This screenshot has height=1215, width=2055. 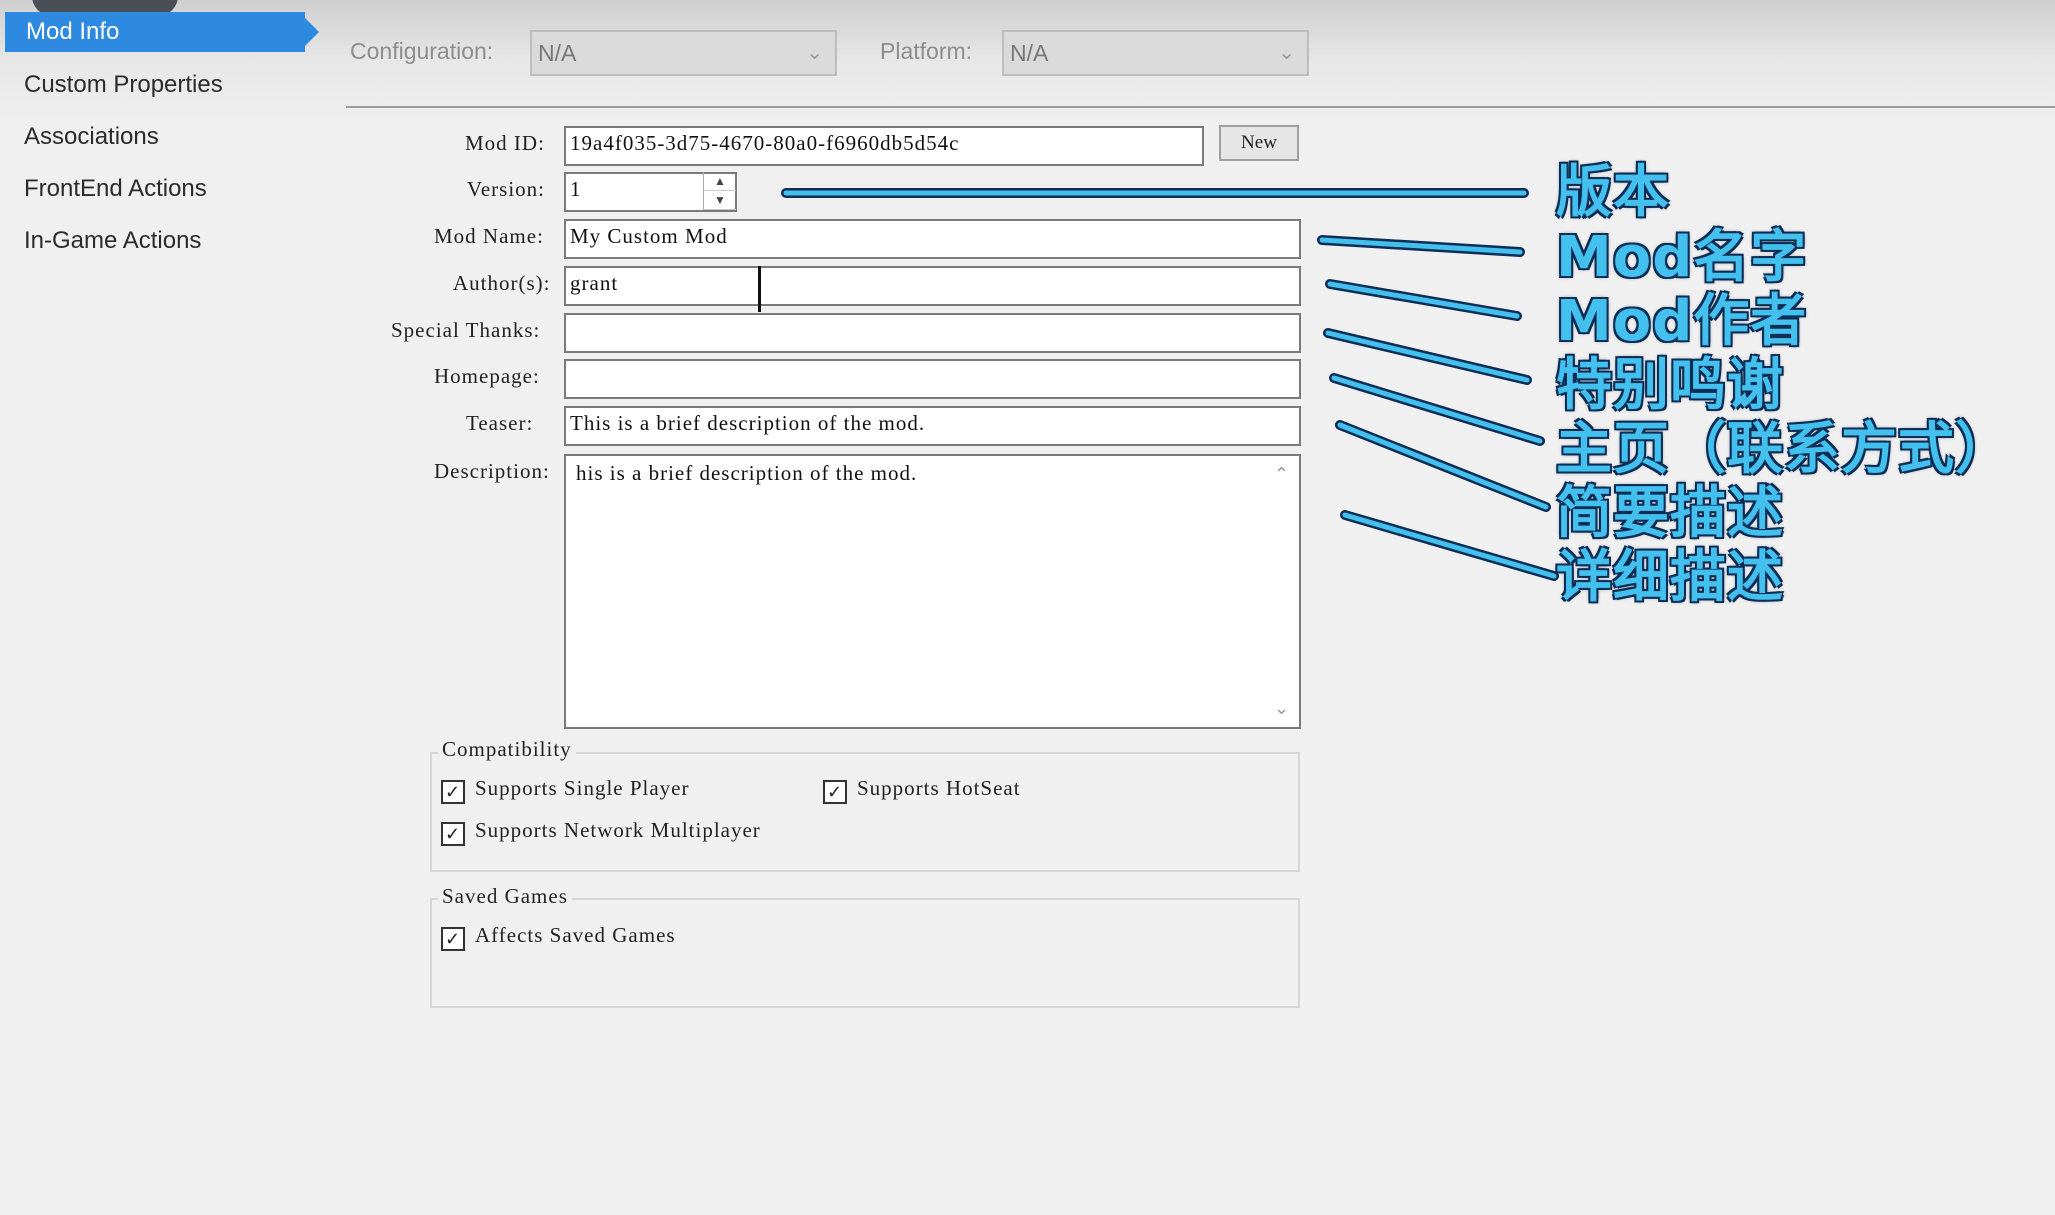 I want to click on annotation-line-special-thanks, so click(x=1427, y=356).